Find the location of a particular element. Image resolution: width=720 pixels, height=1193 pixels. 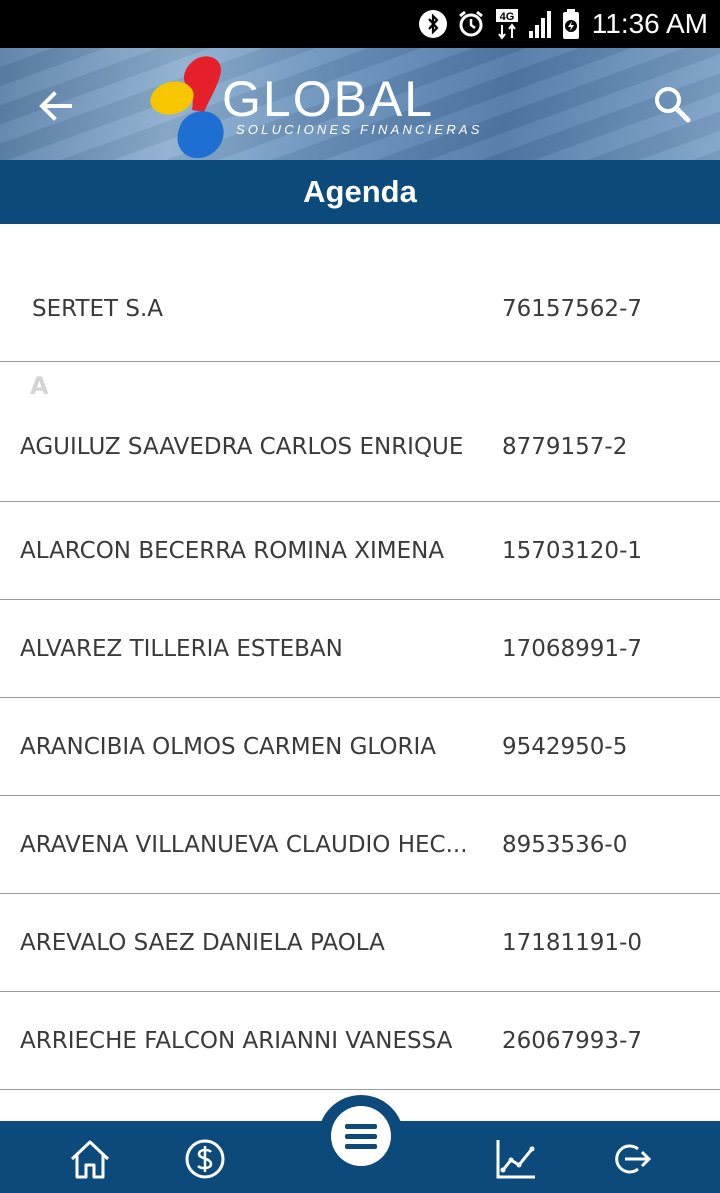

contact-rut: 17068991-7 is located at coordinates (572, 648).